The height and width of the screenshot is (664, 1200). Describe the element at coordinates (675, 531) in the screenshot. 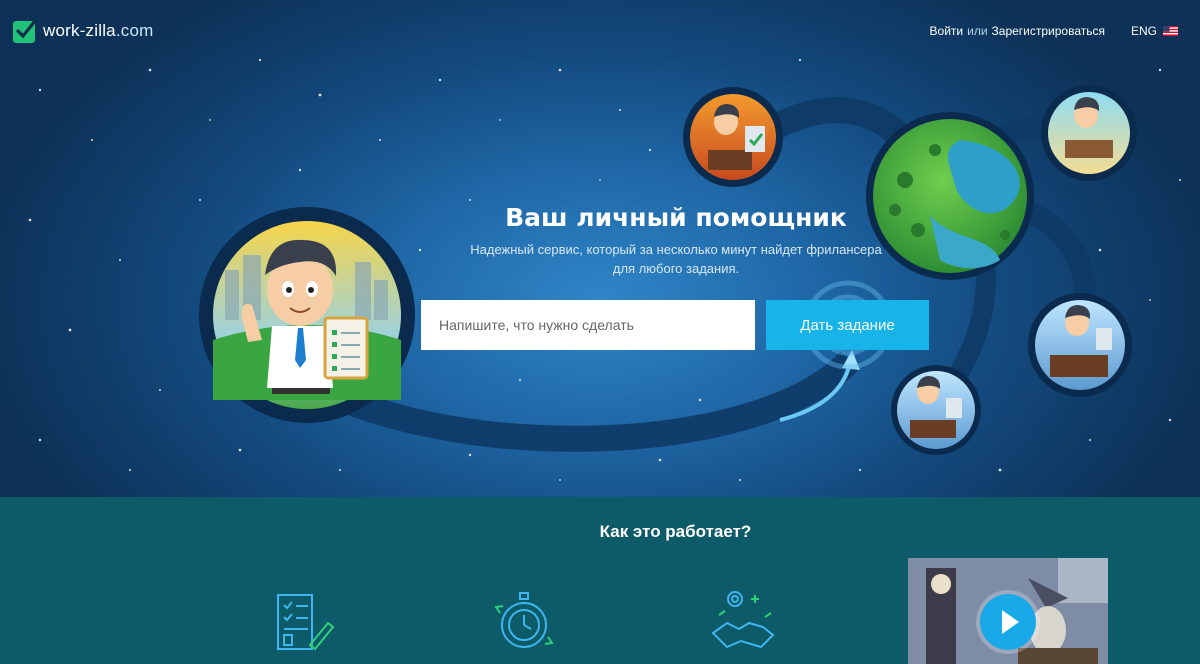

I see `how-it-works-title: Как это работает?` at that location.